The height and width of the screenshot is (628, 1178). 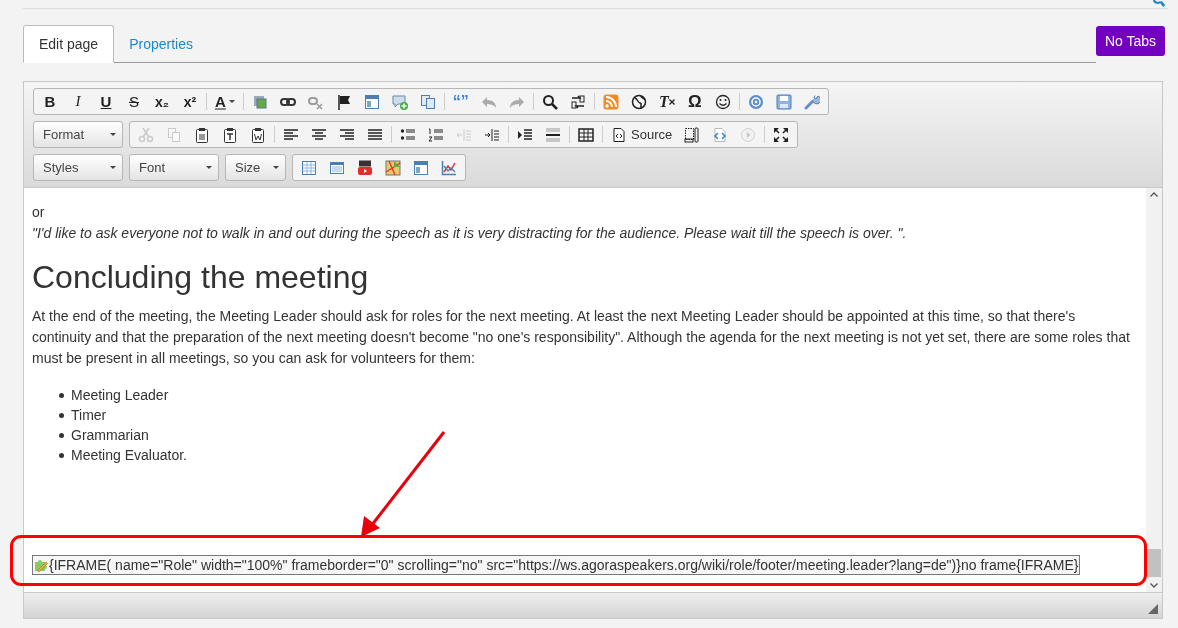 What do you see at coordinates (225, 101) in the screenshot?
I see `text-color-button: A` at bounding box center [225, 101].